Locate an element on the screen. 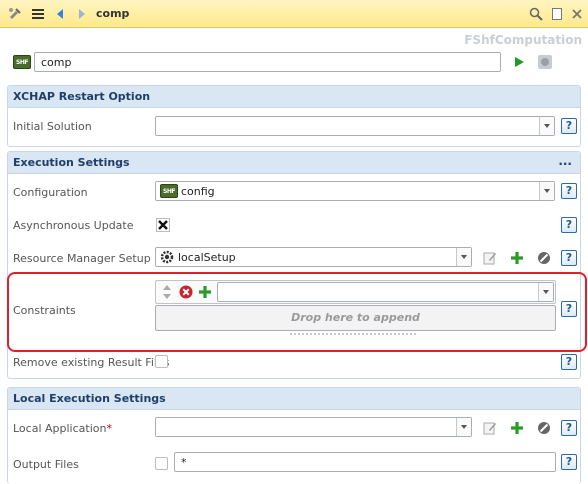  drop-here-text: Drop here to append is located at coordinates (355, 317).